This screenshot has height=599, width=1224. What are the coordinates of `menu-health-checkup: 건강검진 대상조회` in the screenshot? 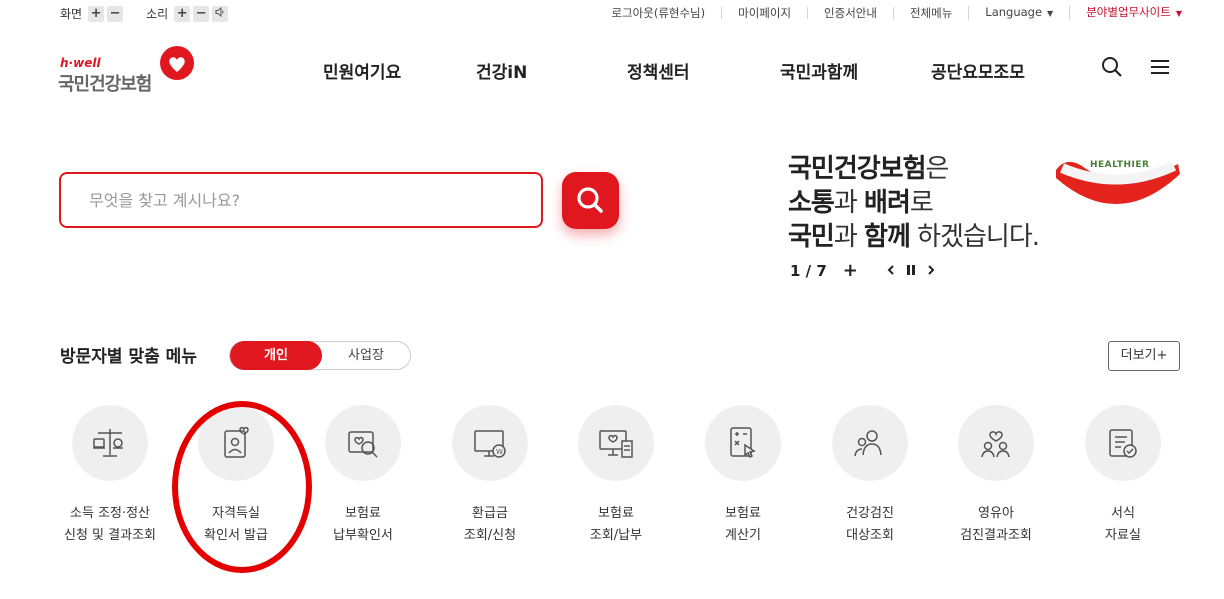 It's located at (870, 480).